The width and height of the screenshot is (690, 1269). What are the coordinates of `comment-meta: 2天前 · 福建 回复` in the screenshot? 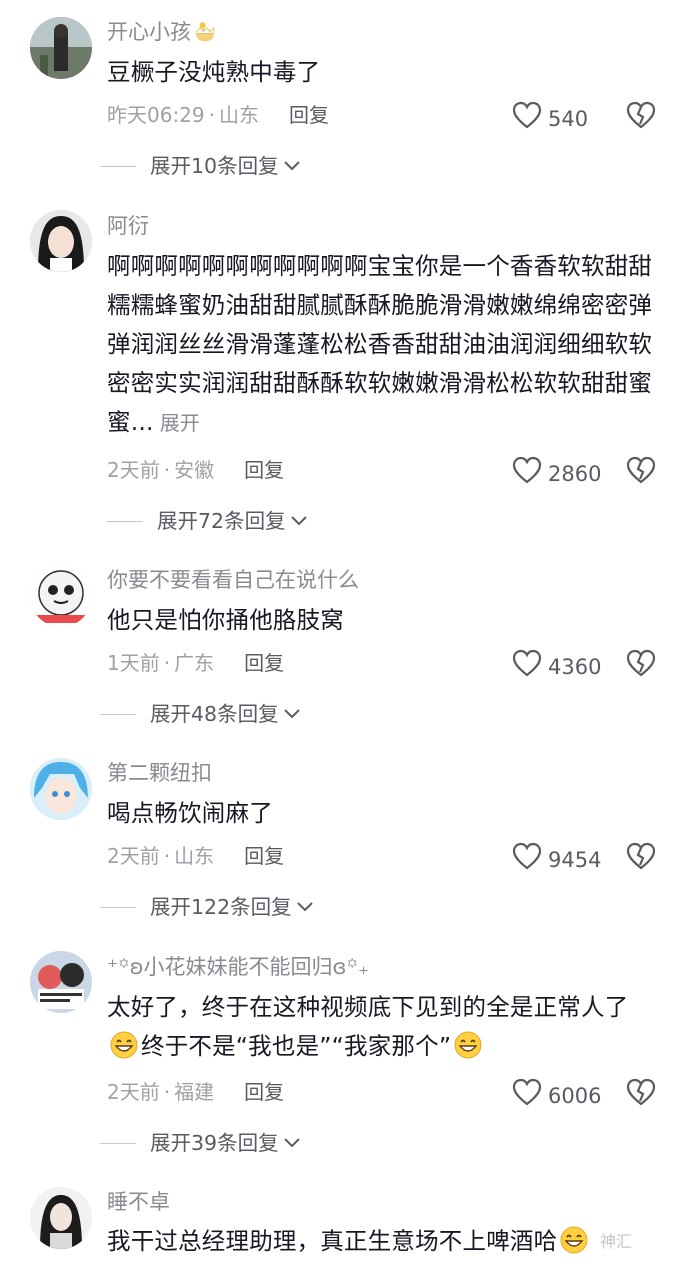 It's located at (196, 1092).